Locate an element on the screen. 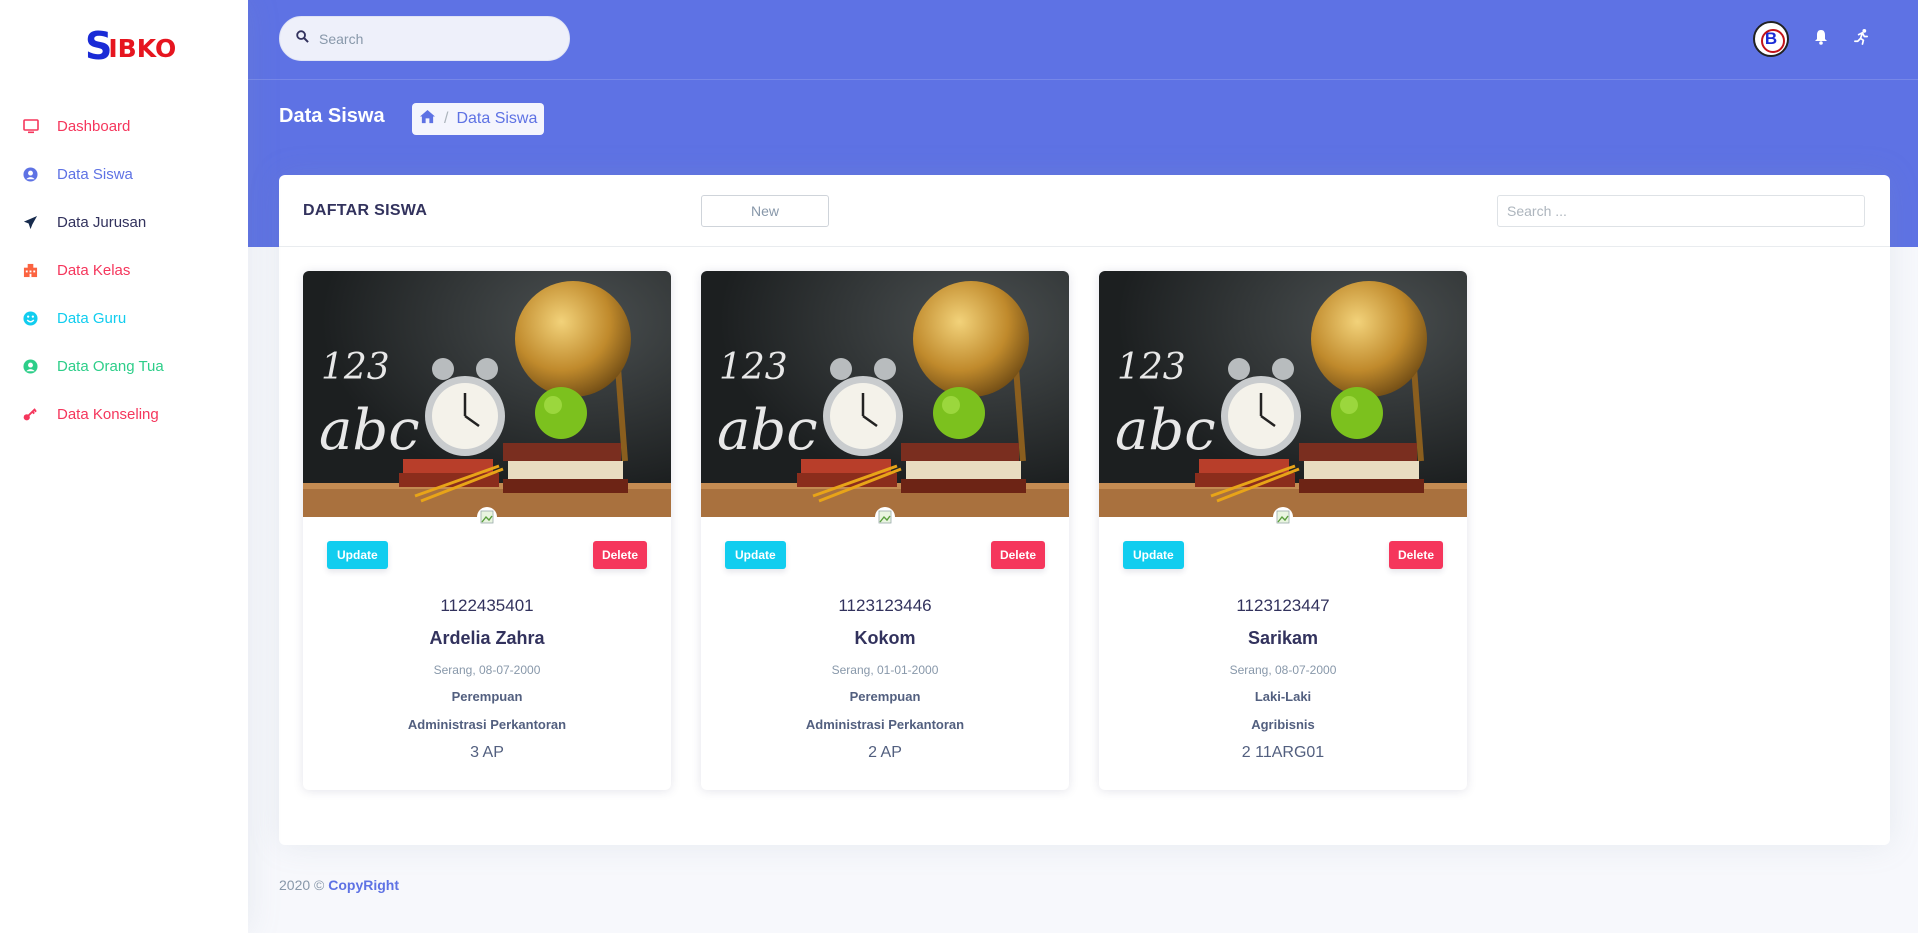  top-icons: B is located at coordinates (1811, 39).